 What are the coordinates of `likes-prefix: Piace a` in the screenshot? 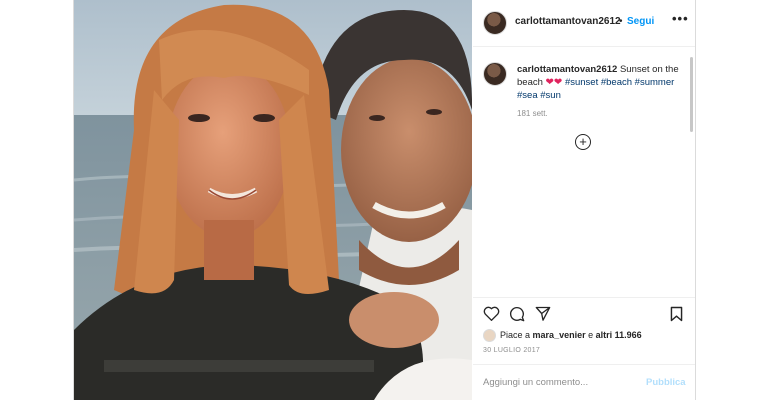 It's located at (515, 335).